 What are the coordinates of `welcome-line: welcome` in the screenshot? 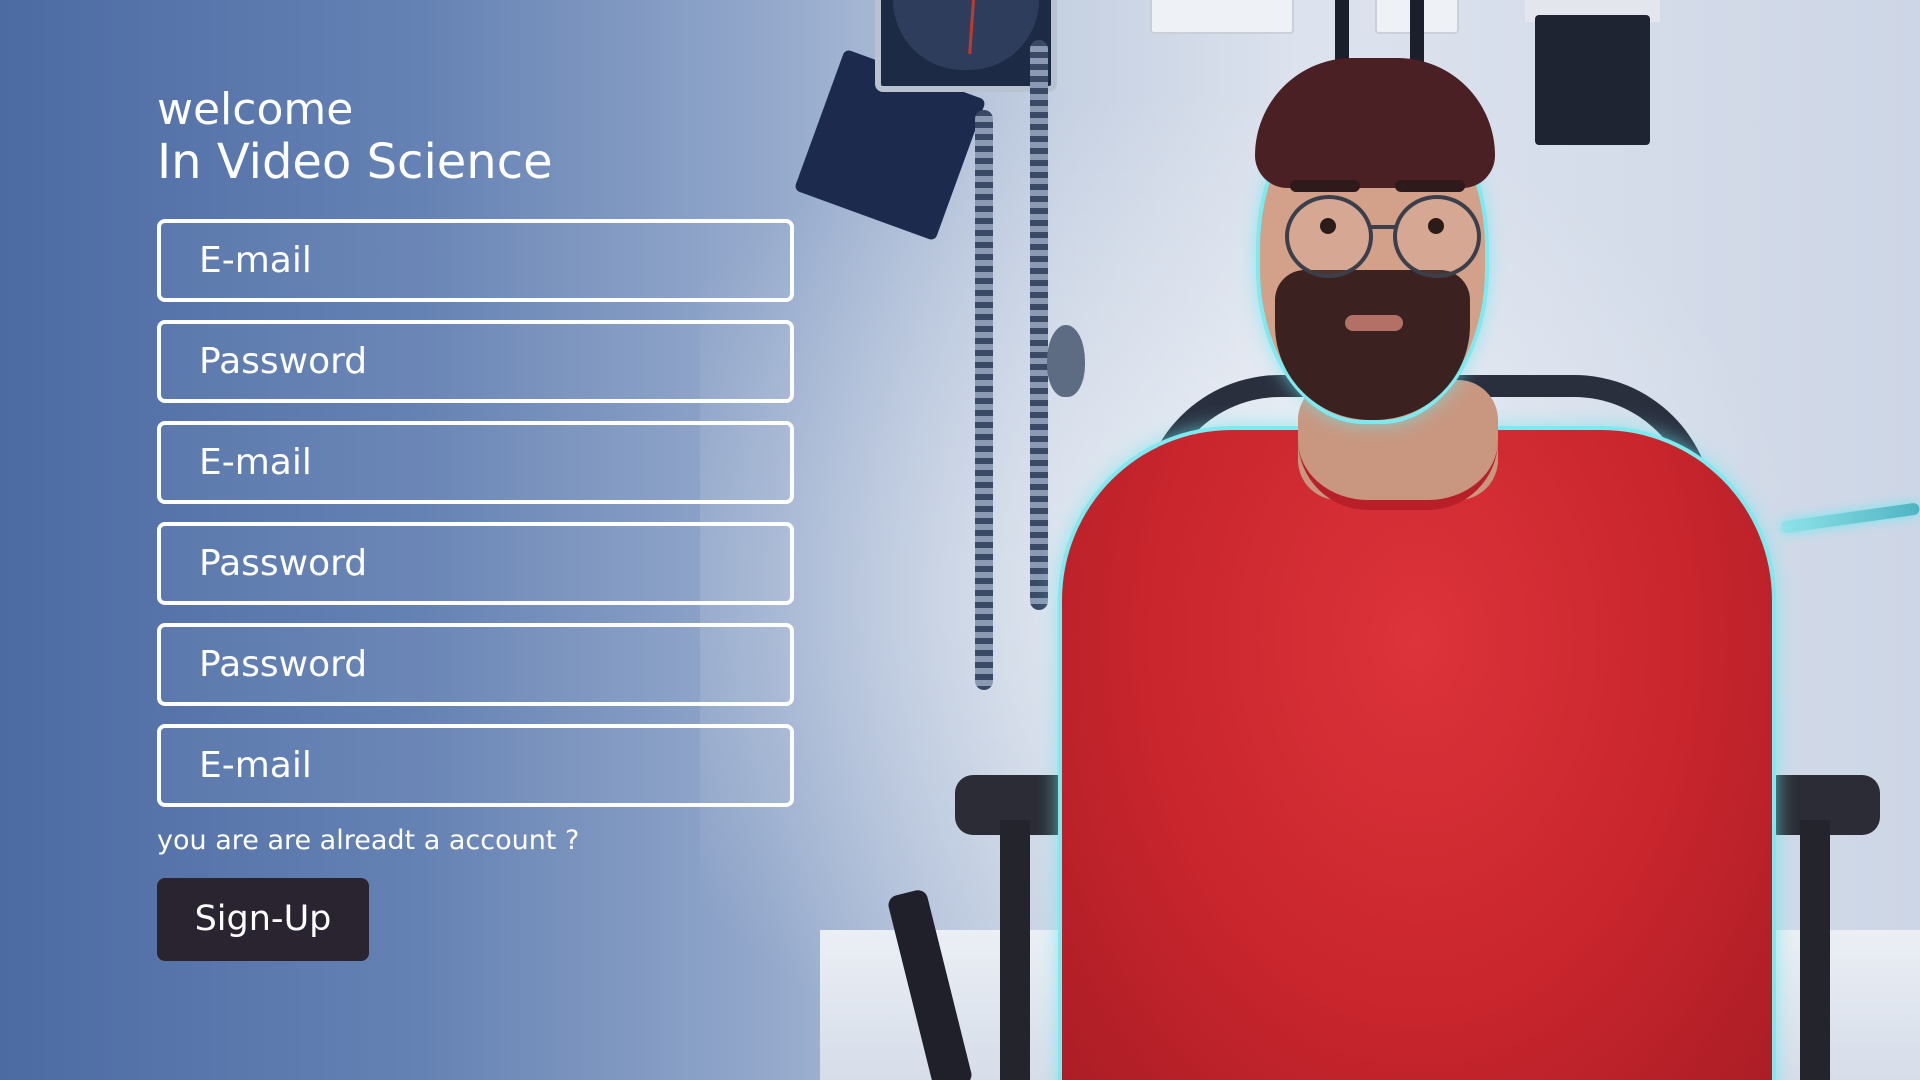 It's located at (255, 109).